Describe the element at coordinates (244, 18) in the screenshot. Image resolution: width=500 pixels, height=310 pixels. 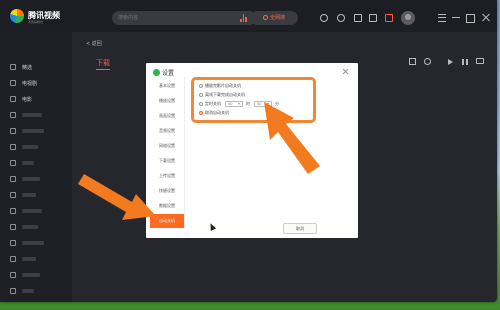
I see `hot-search-icon` at that location.